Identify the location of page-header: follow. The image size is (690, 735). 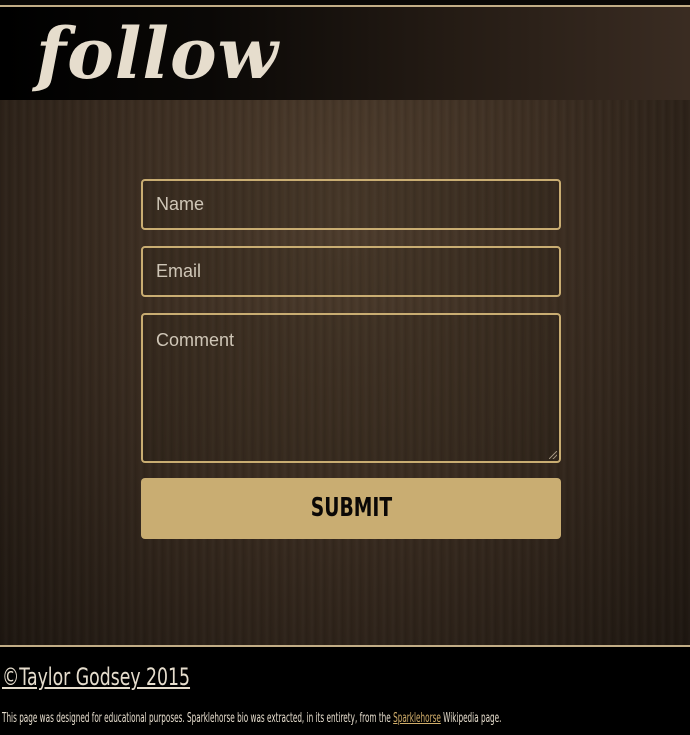
(345, 55).